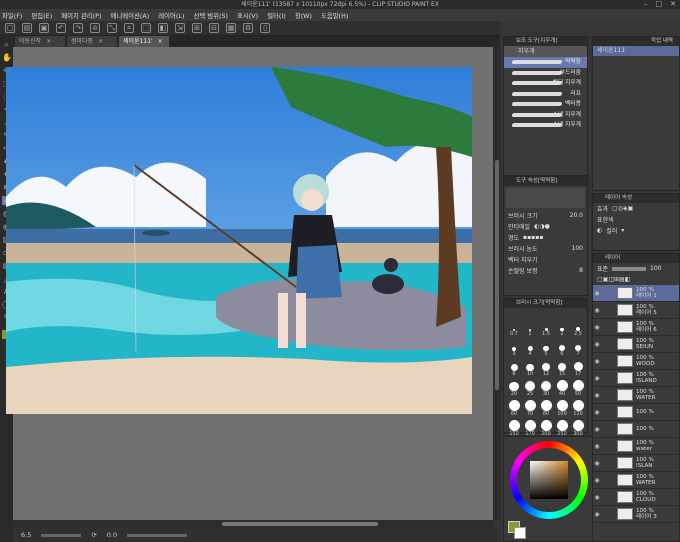  What do you see at coordinates (12, 15) in the screenshot?
I see `menu-file: 파일(F)` at bounding box center [12, 15].